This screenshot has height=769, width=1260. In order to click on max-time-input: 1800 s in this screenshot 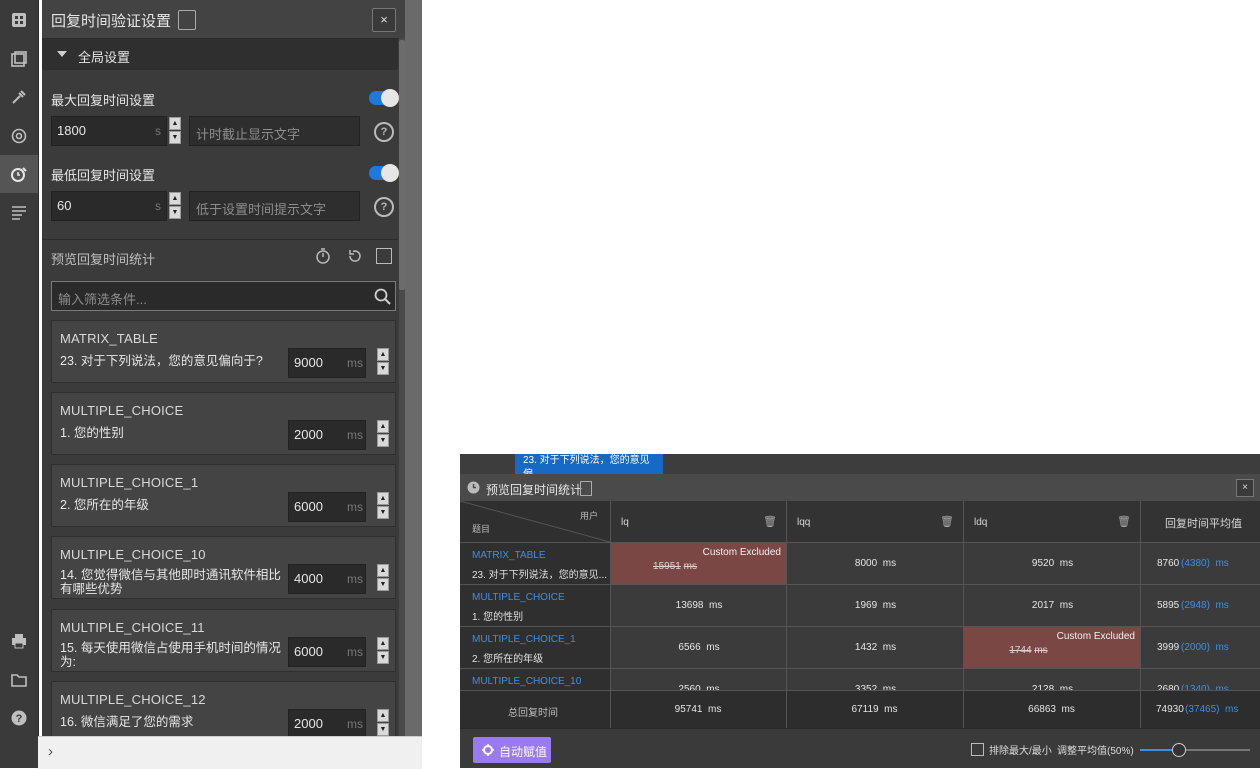, I will do `click(109, 131)`.